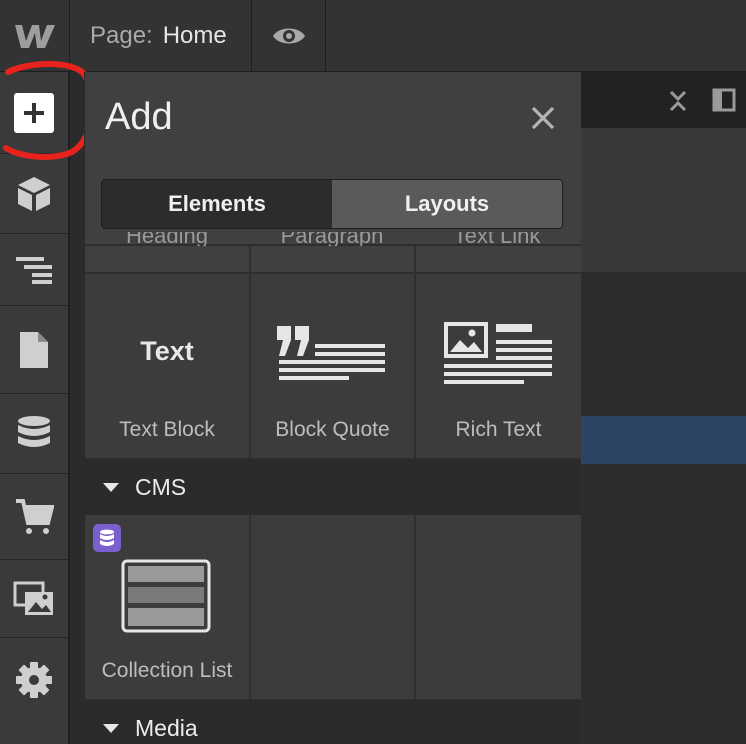 Image resolution: width=746 pixels, height=744 pixels. What do you see at coordinates (663, 508) in the screenshot?
I see `canvas-area-lower` at bounding box center [663, 508].